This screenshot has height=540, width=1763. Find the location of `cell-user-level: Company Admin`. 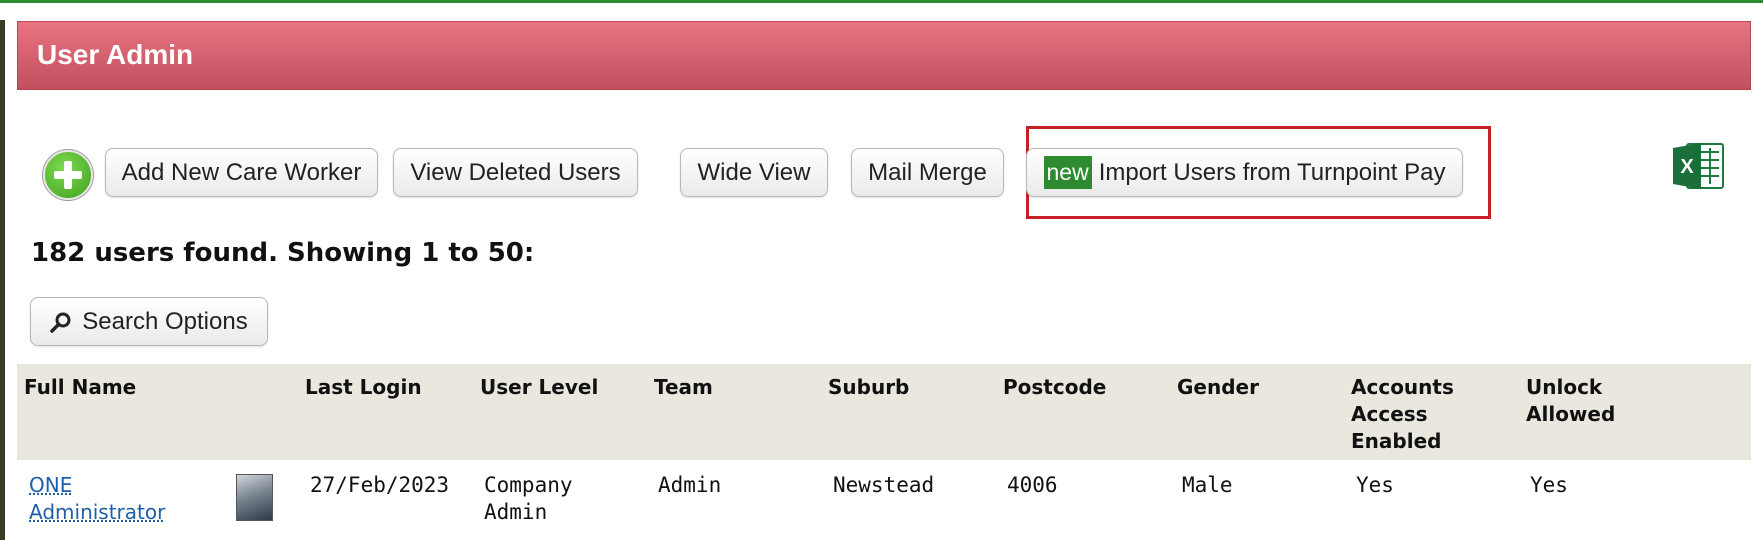

cell-user-level: Company Admin is located at coordinates (528, 498).